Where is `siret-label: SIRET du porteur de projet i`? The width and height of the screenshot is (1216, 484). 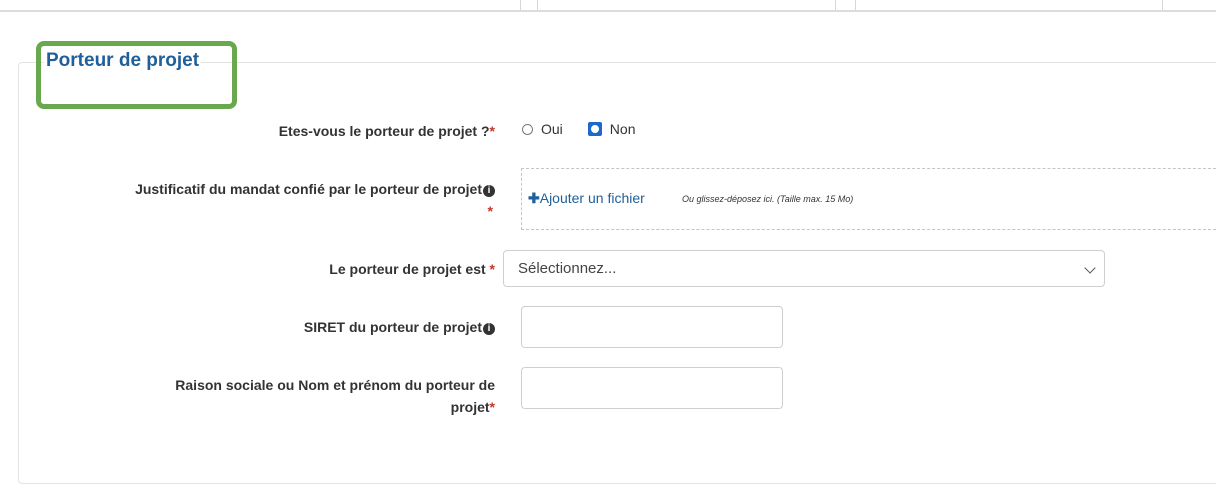 siret-label: SIRET du porteur de projet i is located at coordinates (399, 327).